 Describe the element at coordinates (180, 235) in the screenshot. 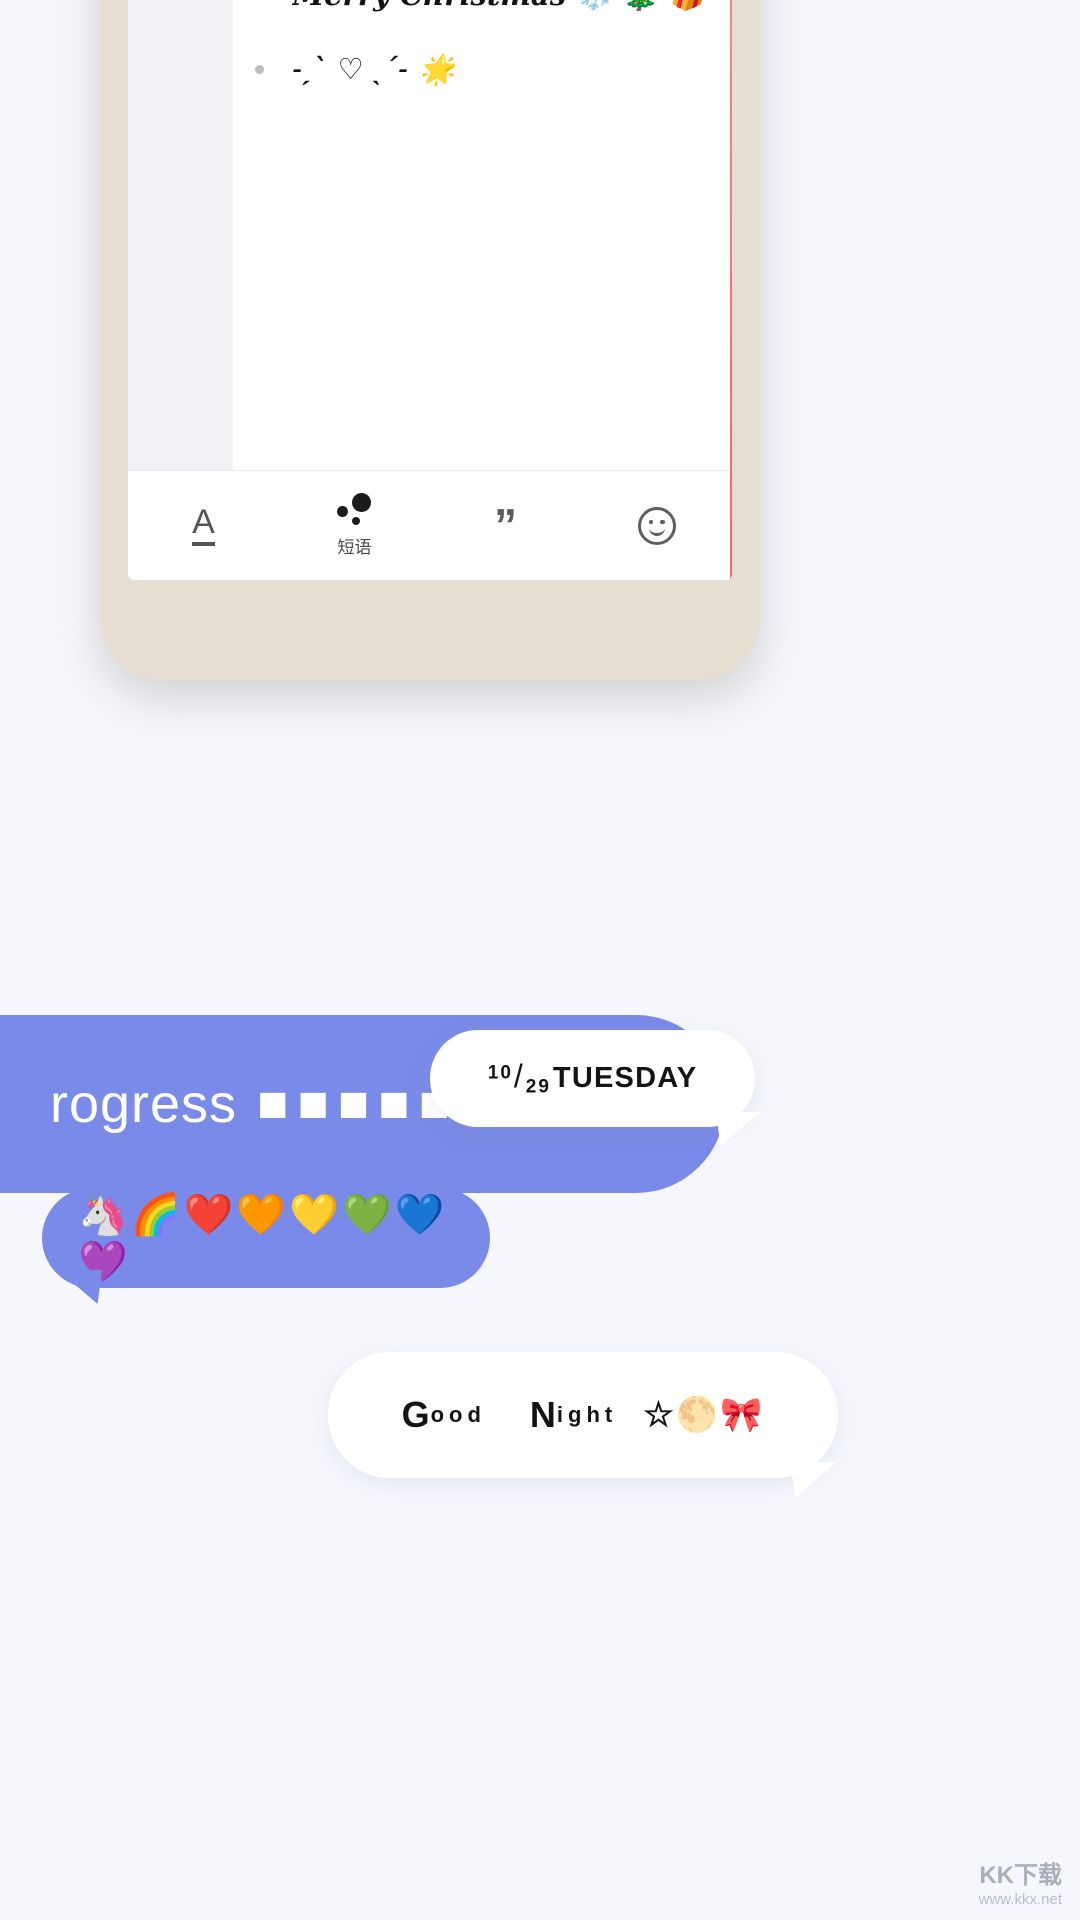

I see `phrase-category-sidebar: Emoji 蝴蝶结 台词` at that location.